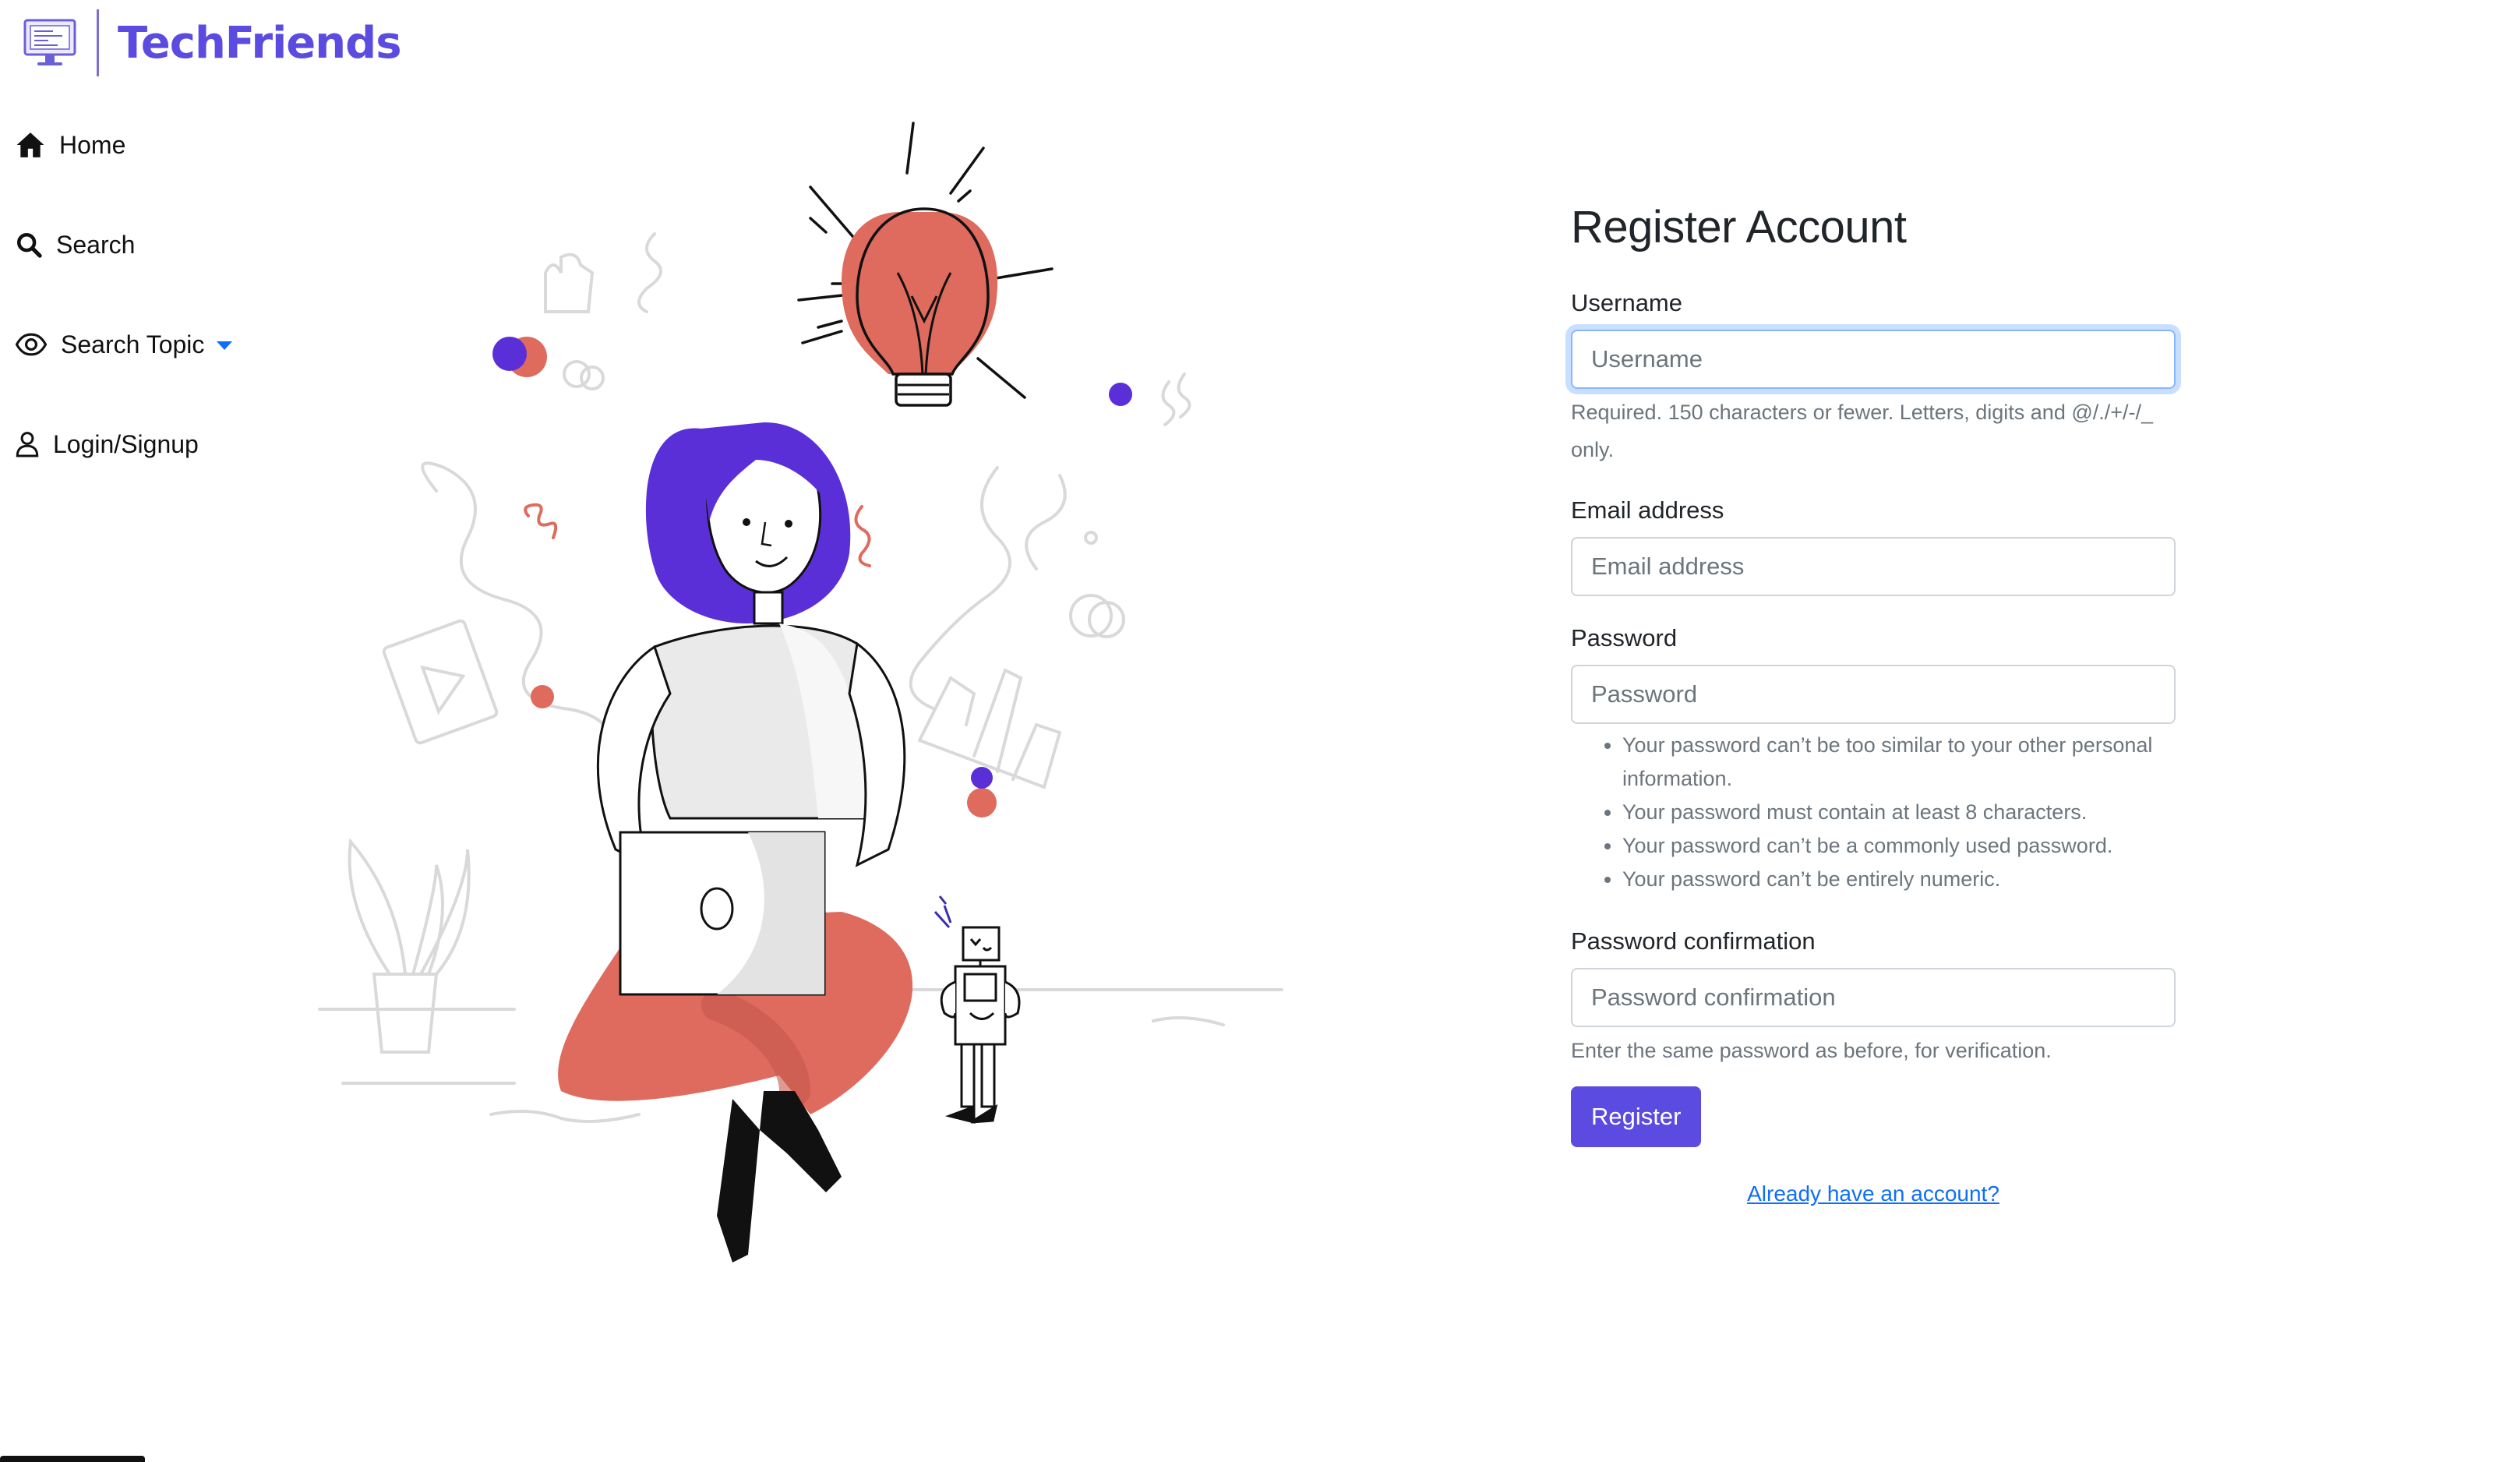 This screenshot has height=1462, width=2520. I want to click on sidebar-item-search: Search, so click(164, 245).